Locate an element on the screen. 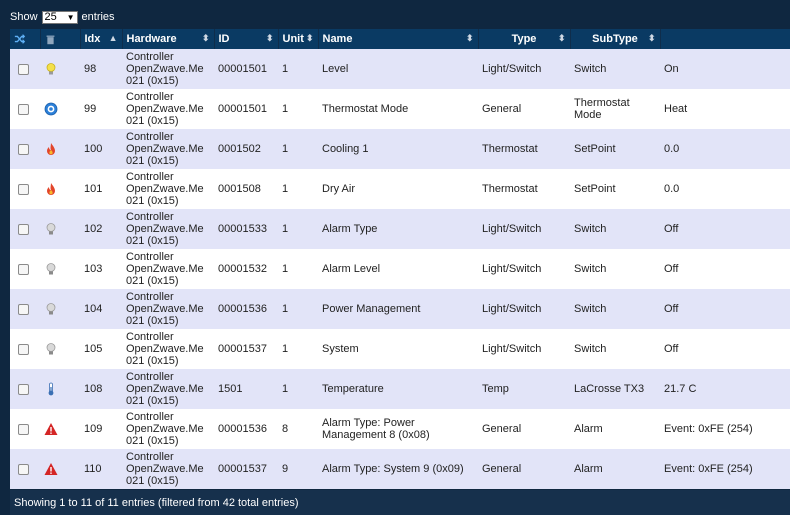 The width and height of the screenshot is (790, 515). cell-name: Thermostat Mode is located at coordinates (398, 109).